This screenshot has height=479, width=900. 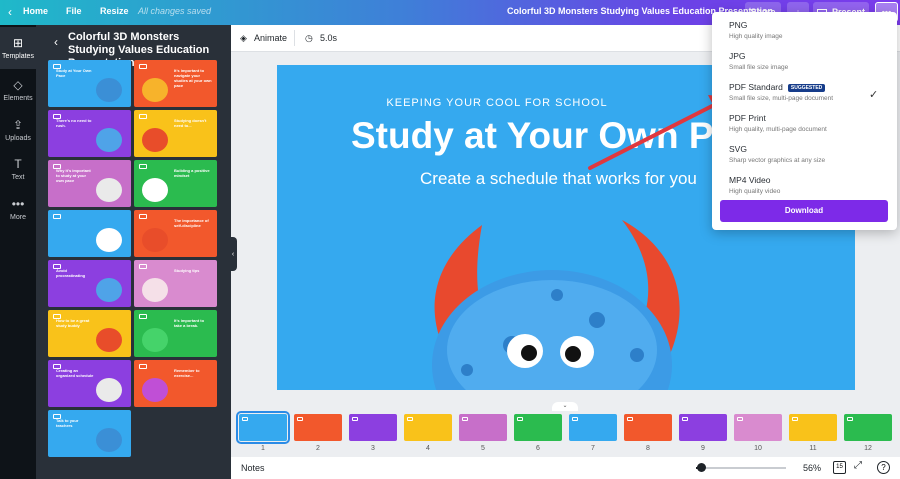 I want to click on template-thumbnail, so click(x=89, y=233).